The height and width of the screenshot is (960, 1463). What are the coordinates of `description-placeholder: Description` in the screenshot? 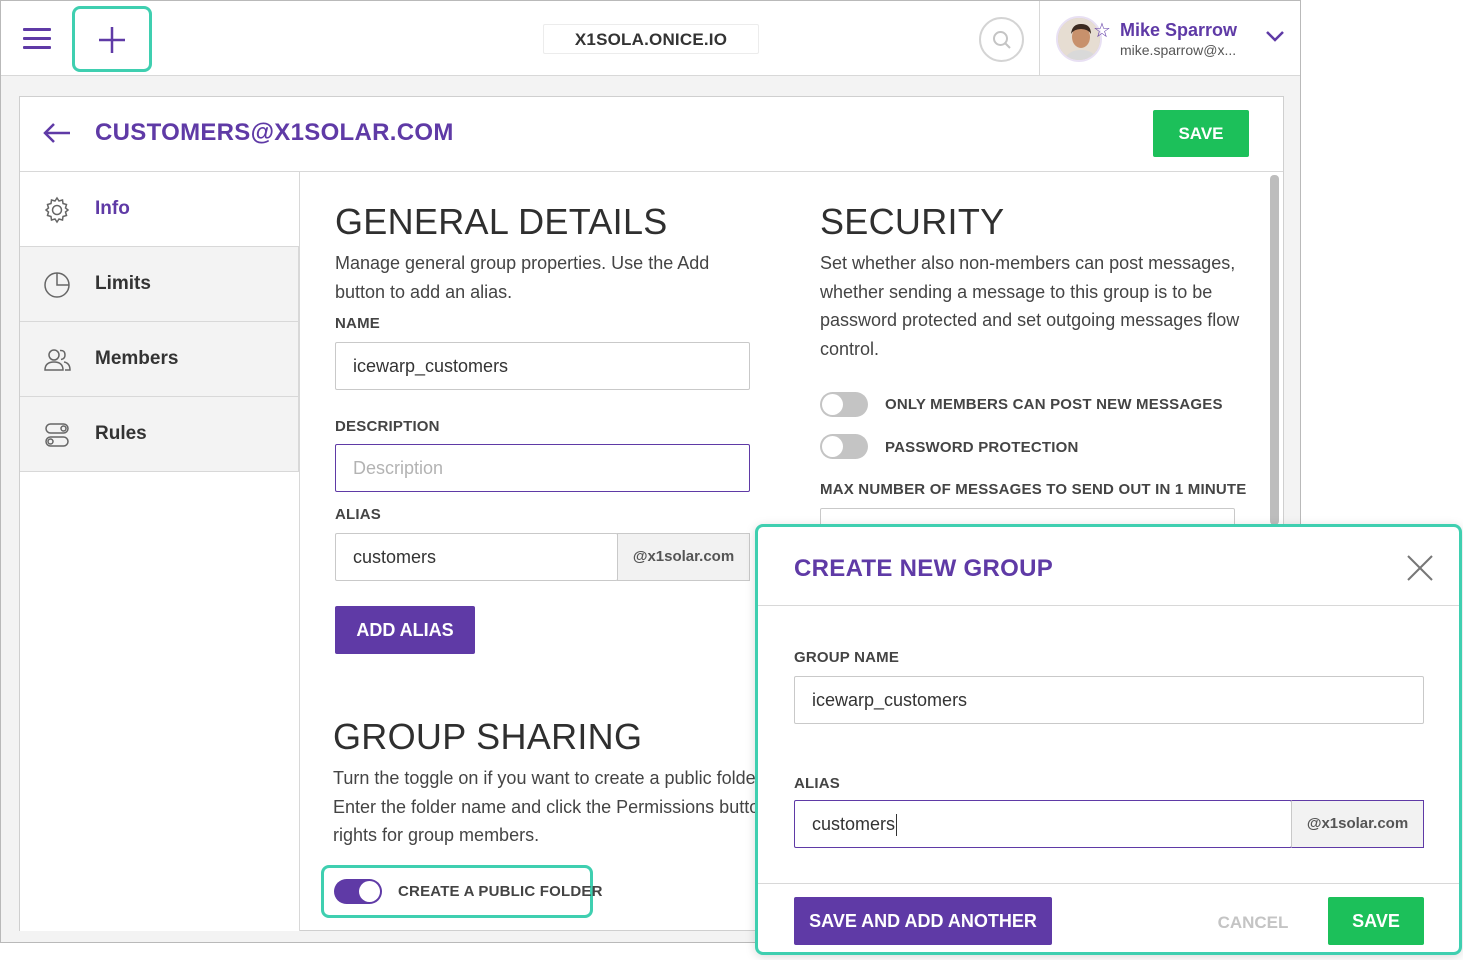 It's located at (398, 468).